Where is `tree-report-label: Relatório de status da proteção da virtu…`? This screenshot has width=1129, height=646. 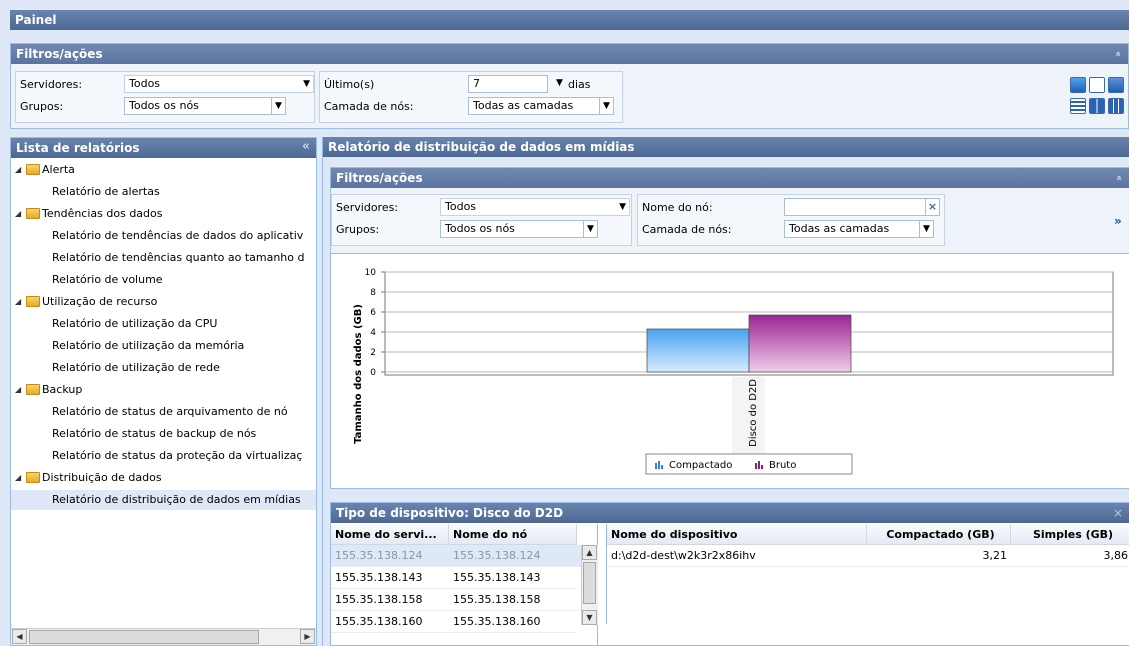
tree-report-label: Relatório de status da proteção da virtu… is located at coordinates (177, 455).